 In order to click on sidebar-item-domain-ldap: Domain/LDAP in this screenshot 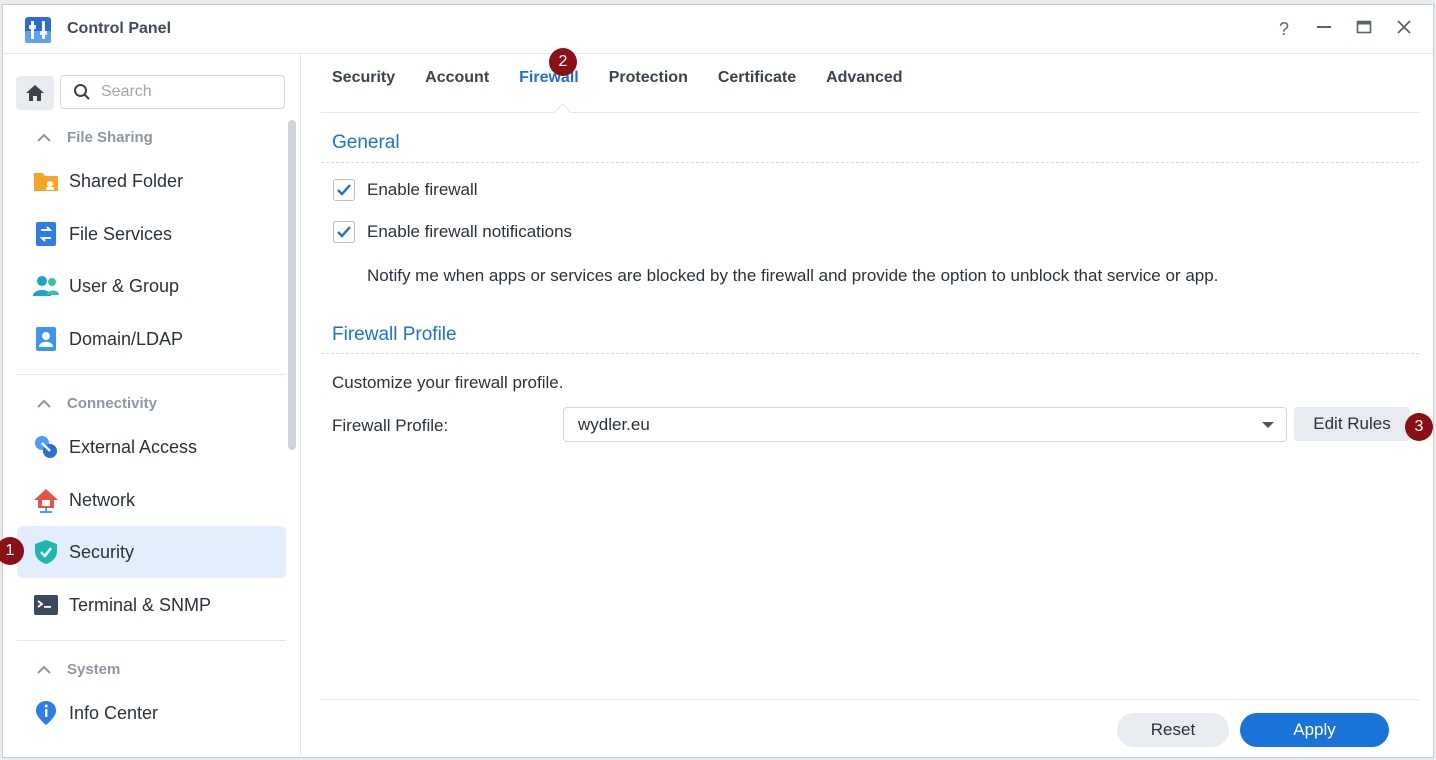, I will do `click(151, 339)`.